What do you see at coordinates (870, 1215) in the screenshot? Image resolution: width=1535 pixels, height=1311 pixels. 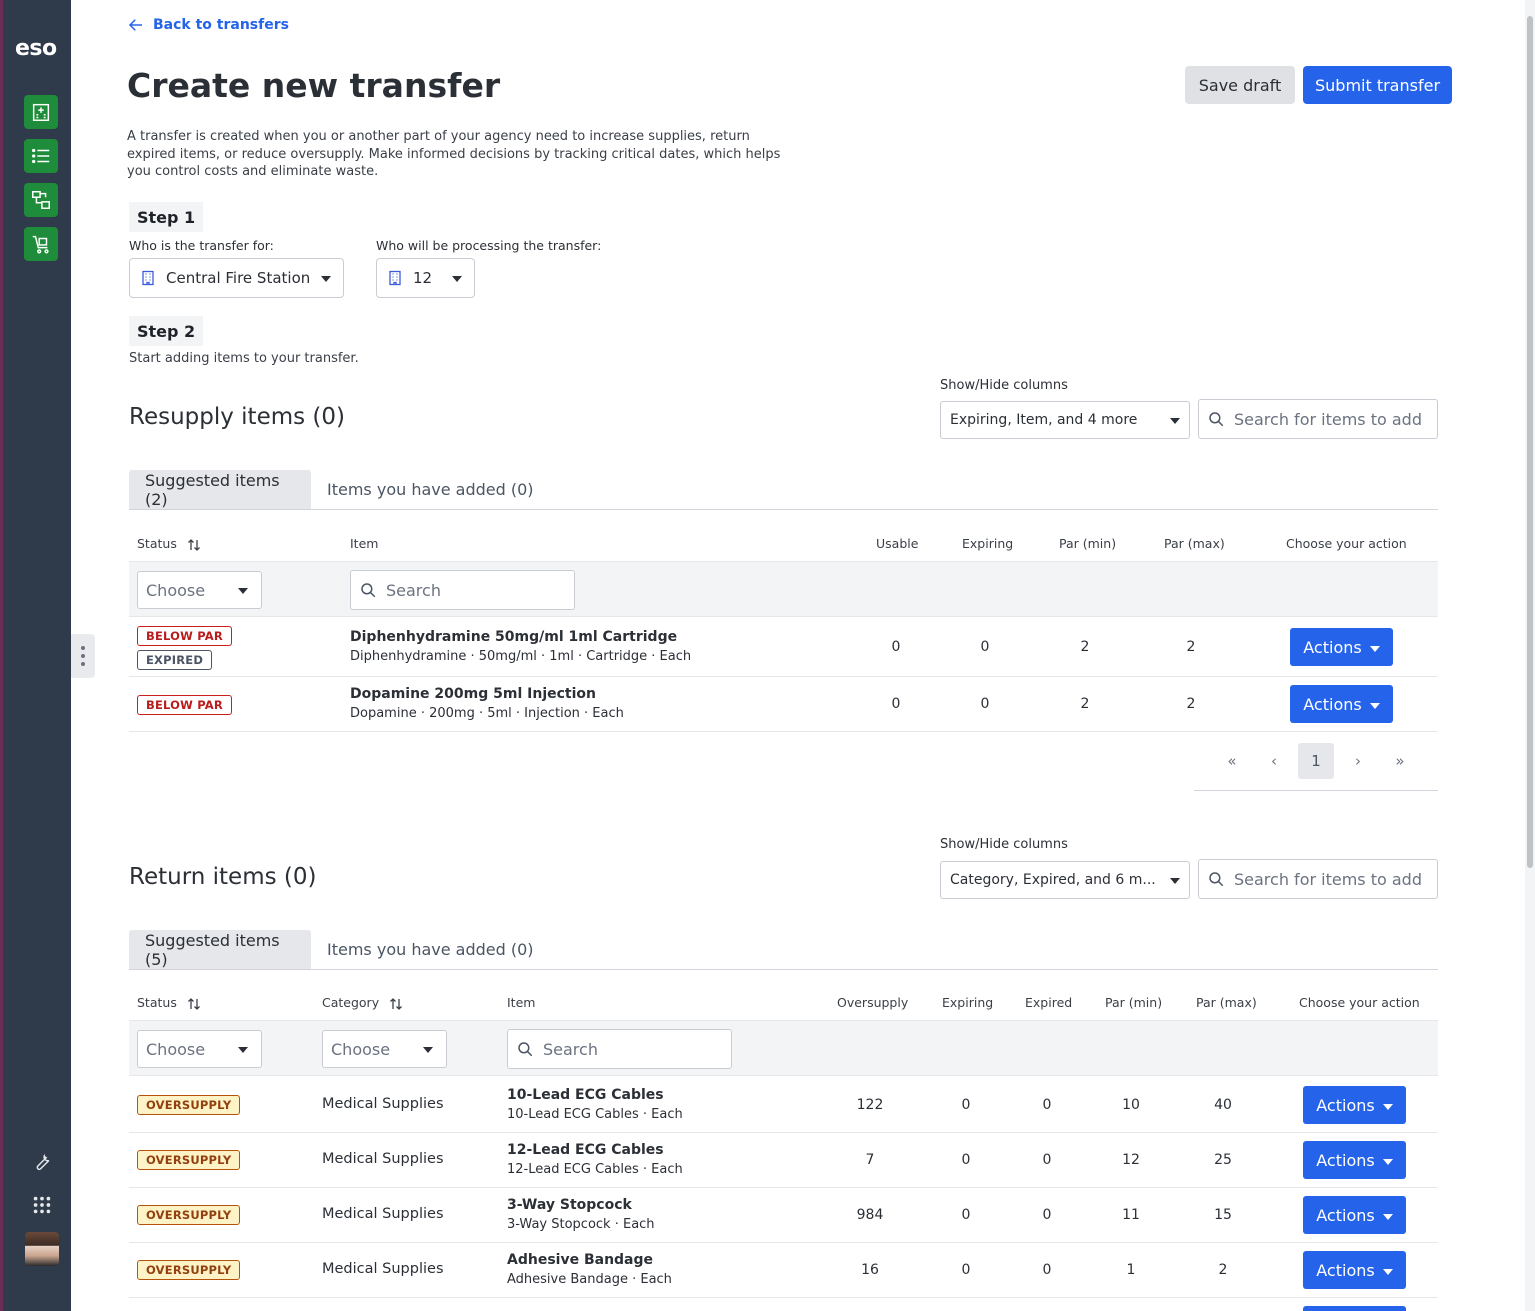 I see `oversupply-value: 984` at bounding box center [870, 1215].